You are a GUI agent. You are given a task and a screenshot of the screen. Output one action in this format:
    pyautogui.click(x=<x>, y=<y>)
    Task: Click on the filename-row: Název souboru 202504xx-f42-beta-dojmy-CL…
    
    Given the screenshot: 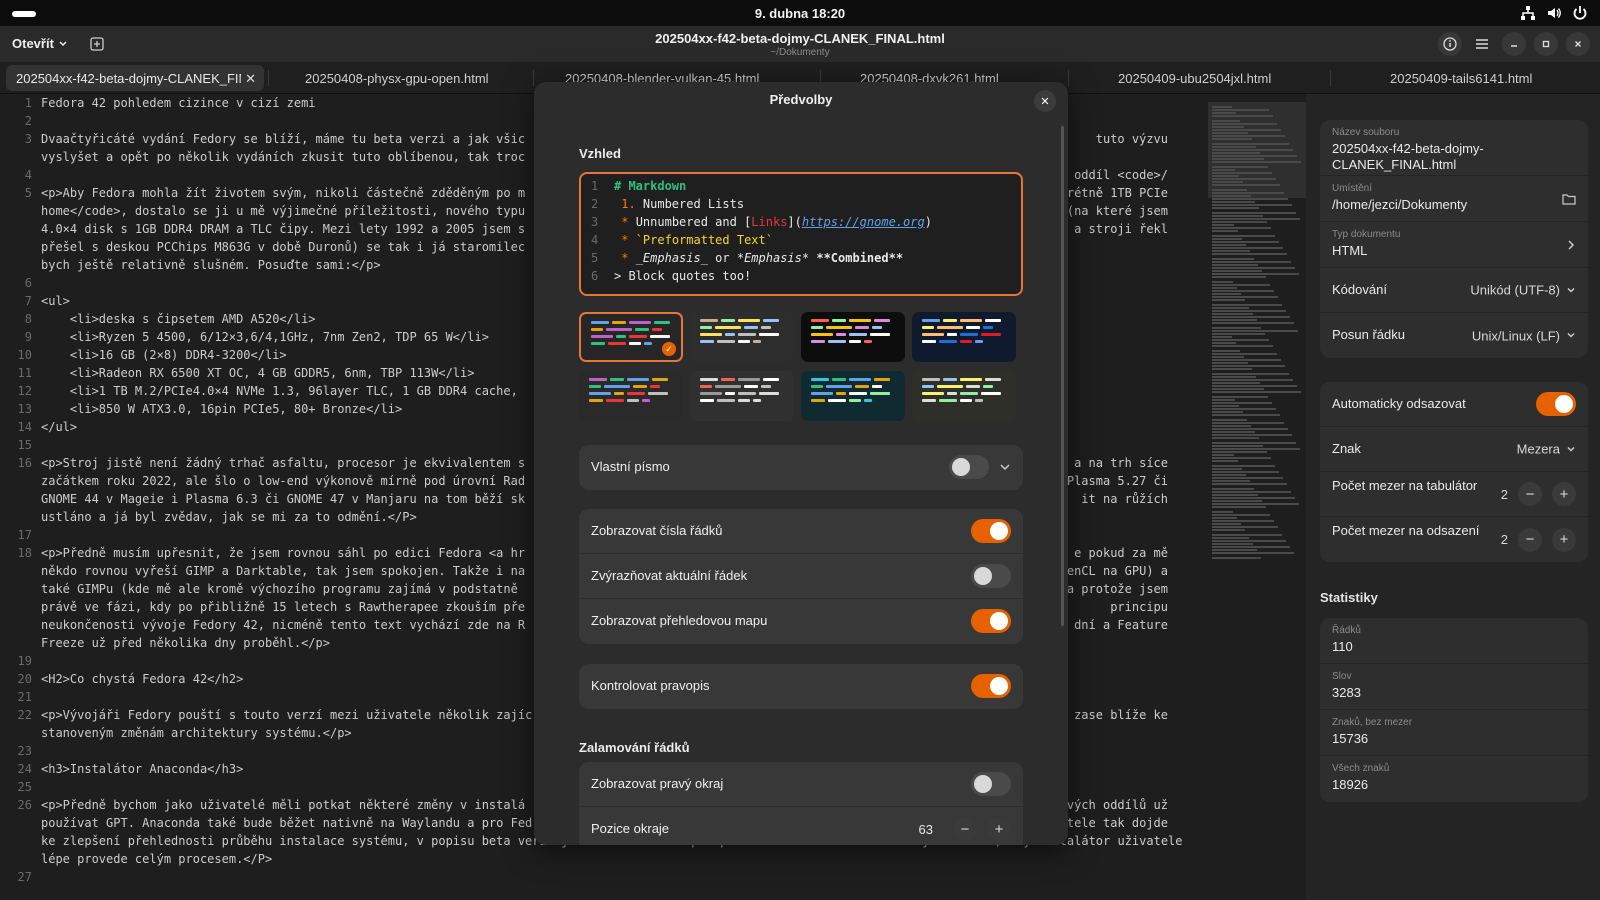 What is the action you would take?
    pyautogui.click(x=1454, y=148)
    